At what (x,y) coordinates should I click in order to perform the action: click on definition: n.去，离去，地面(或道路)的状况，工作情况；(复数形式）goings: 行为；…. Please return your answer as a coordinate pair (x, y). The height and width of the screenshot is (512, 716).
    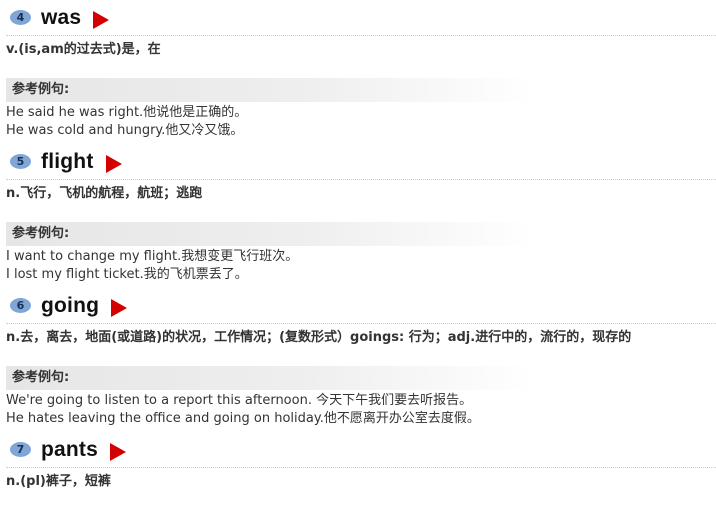
    Looking at the image, I should click on (319, 337).